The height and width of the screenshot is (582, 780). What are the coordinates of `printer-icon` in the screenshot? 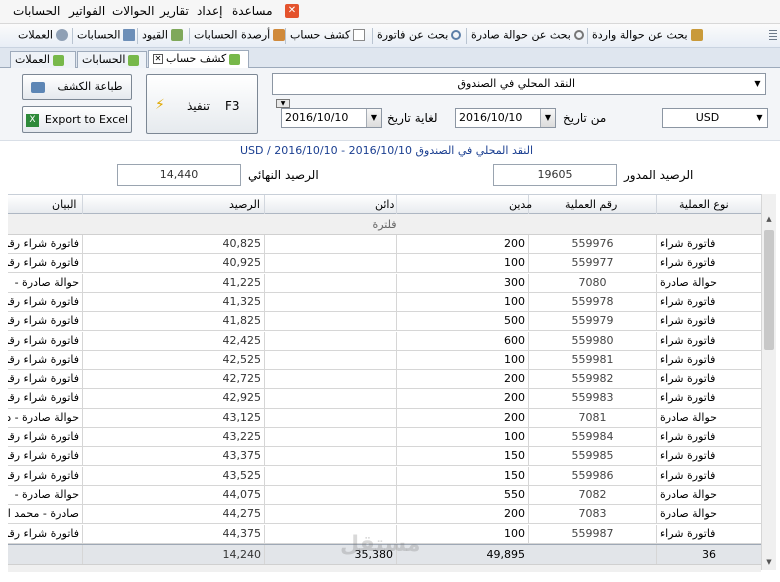 It's located at (38, 87).